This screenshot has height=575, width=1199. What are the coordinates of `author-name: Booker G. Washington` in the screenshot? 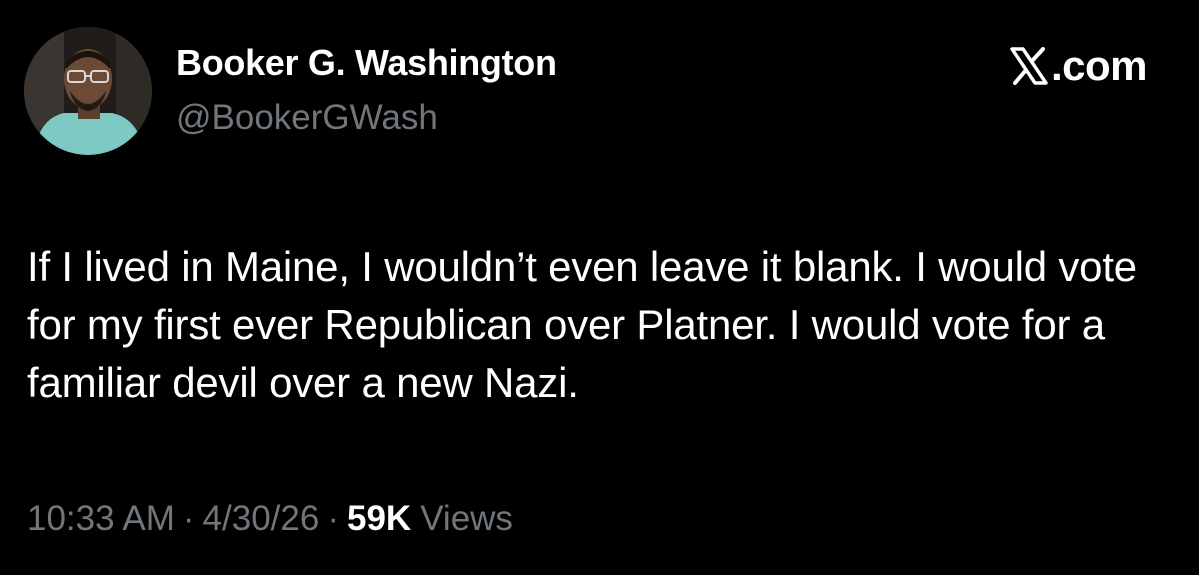 It's located at (366, 63).